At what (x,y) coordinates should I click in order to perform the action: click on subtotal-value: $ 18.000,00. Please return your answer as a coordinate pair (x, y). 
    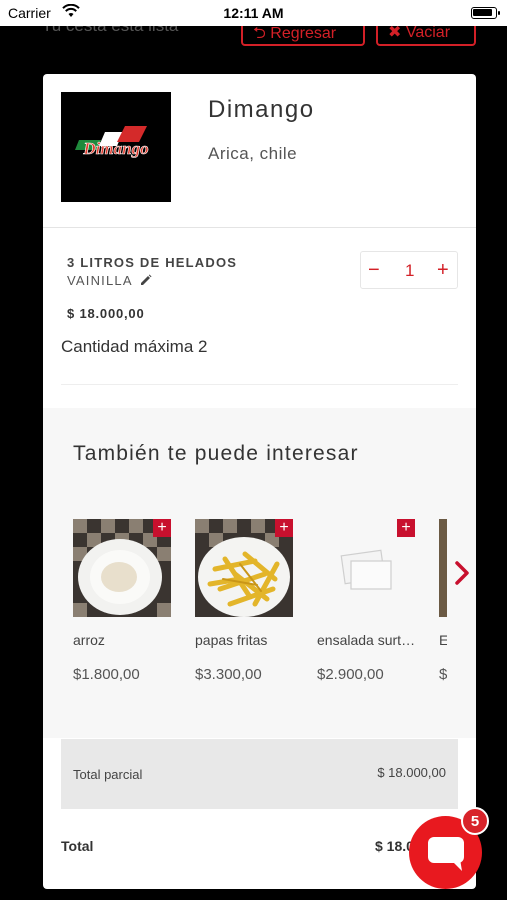
    Looking at the image, I should click on (411, 772).